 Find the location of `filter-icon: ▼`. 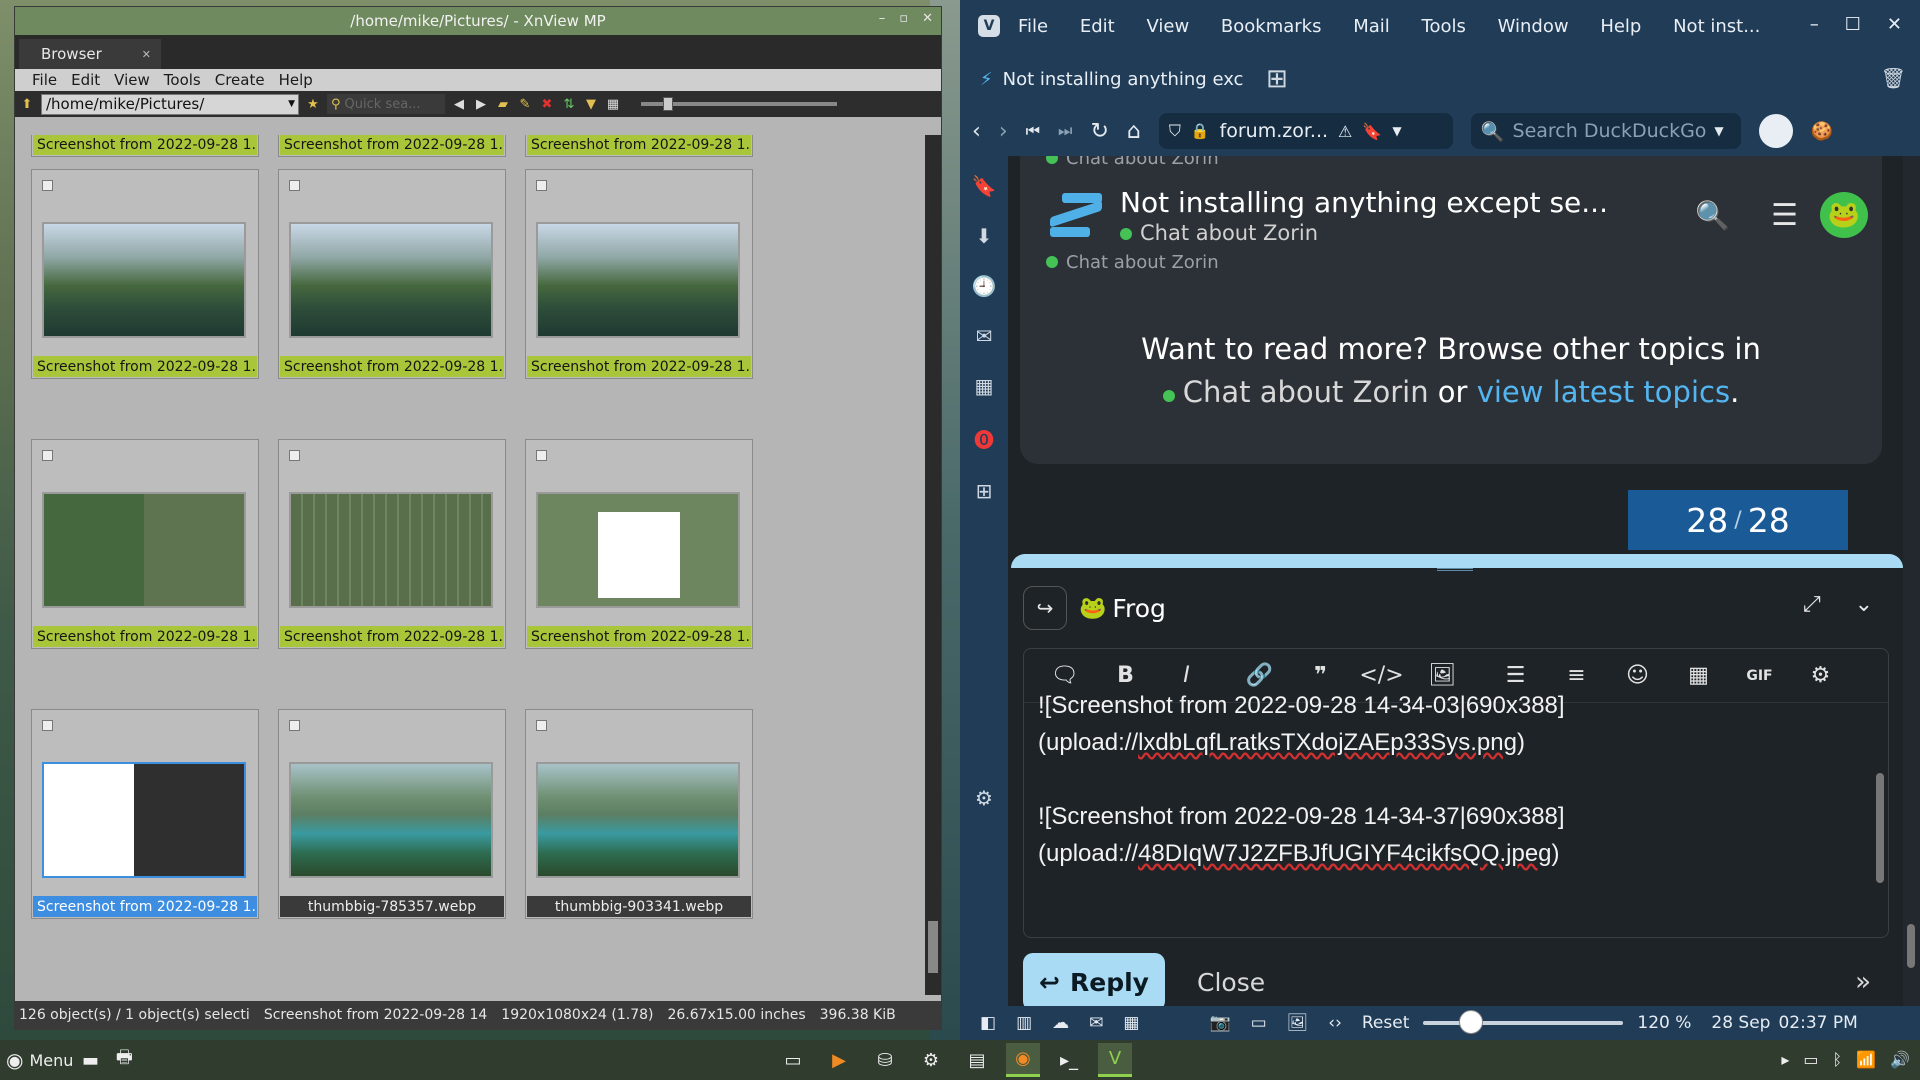

filter-icon: ▼ is located at coordinates (591, 104).